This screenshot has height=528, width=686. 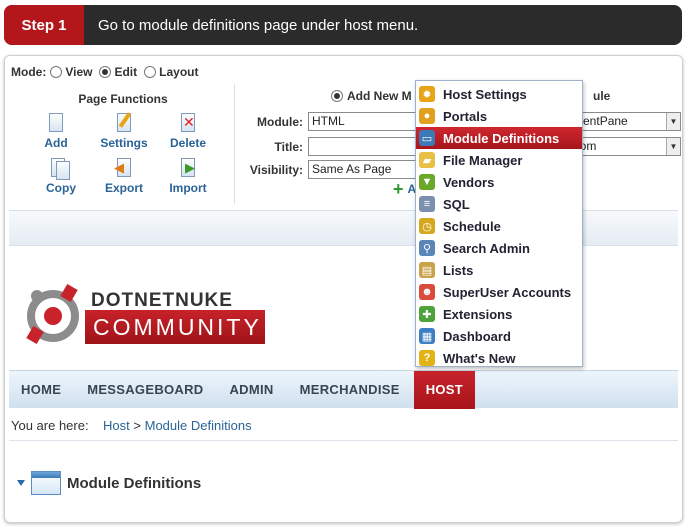 What do you see at coordinates (188, 122) in the screenshot?
I see `delete-icon: ✕` at bounding box center [188, 122].